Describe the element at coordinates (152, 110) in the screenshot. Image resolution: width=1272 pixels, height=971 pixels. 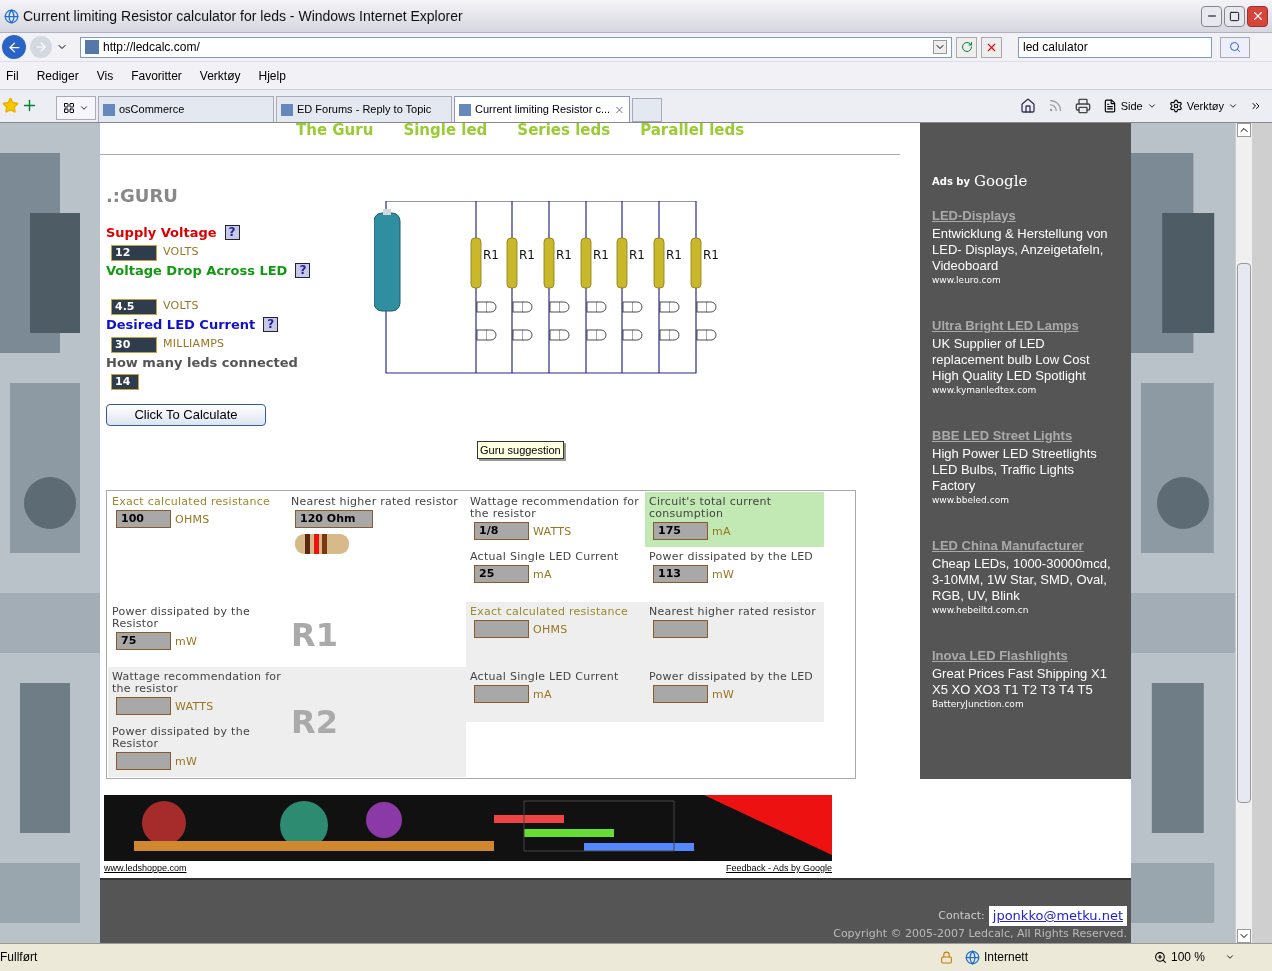
I see `tab-label: osCommerce` at that location.